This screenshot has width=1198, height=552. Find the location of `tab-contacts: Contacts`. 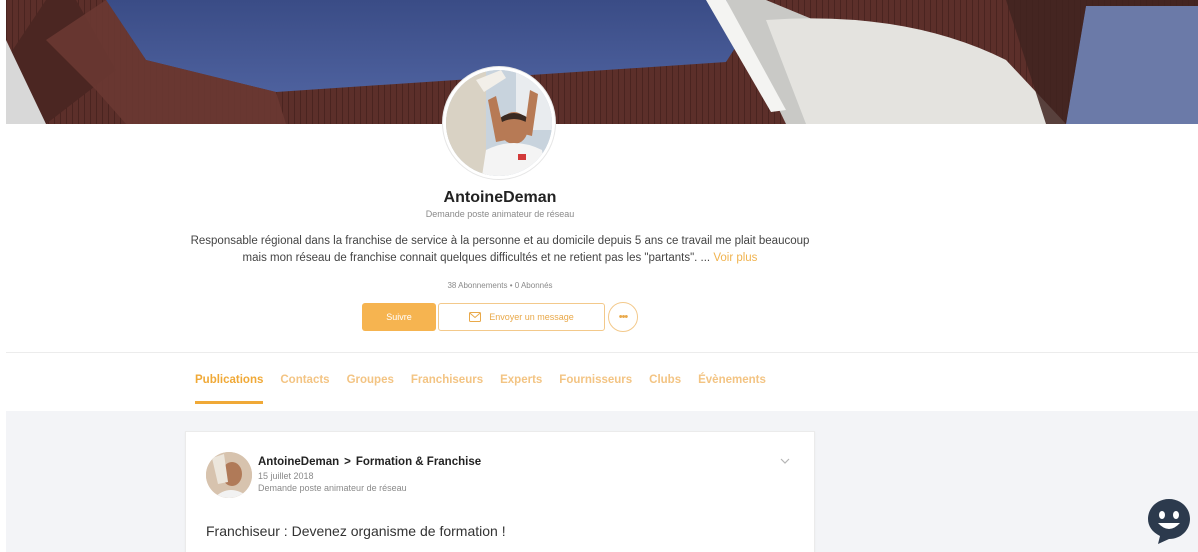

tab-contacts: Contacts is located at coordinates (304, 389).